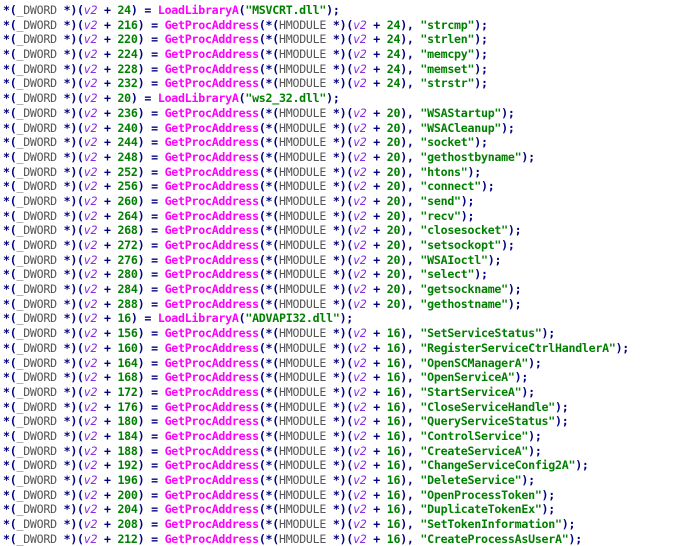  What do you see at coordinates (393, 112) in the screenshot?
I see `token-handle-offset: 20` at bounding box center [393, 112].